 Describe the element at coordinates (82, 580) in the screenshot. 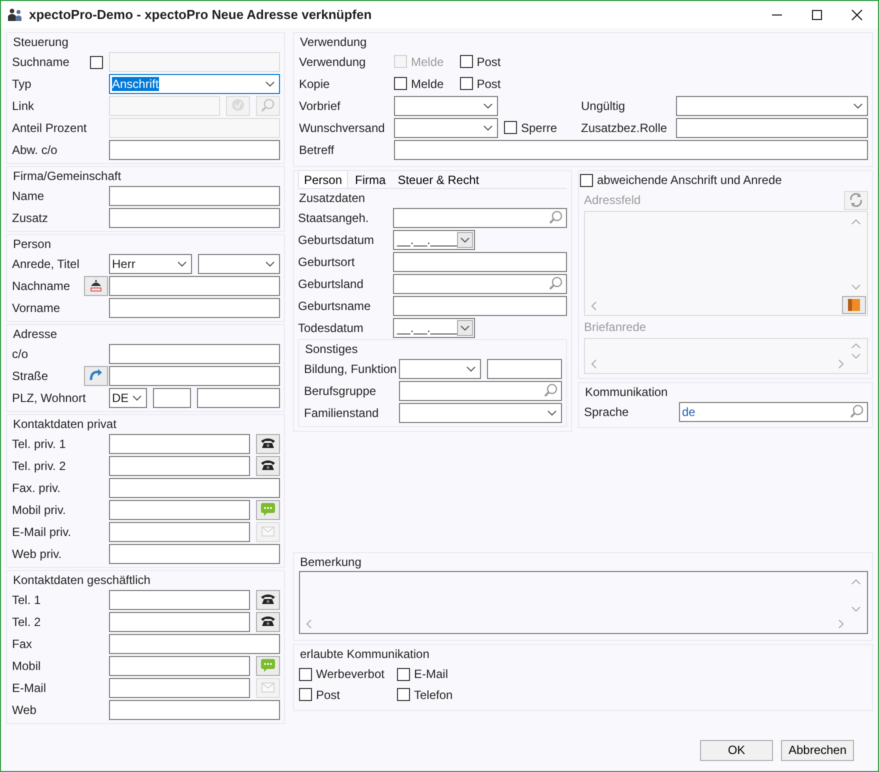

I see `group-title: Kontaktdaten geschäftlich` at that location.